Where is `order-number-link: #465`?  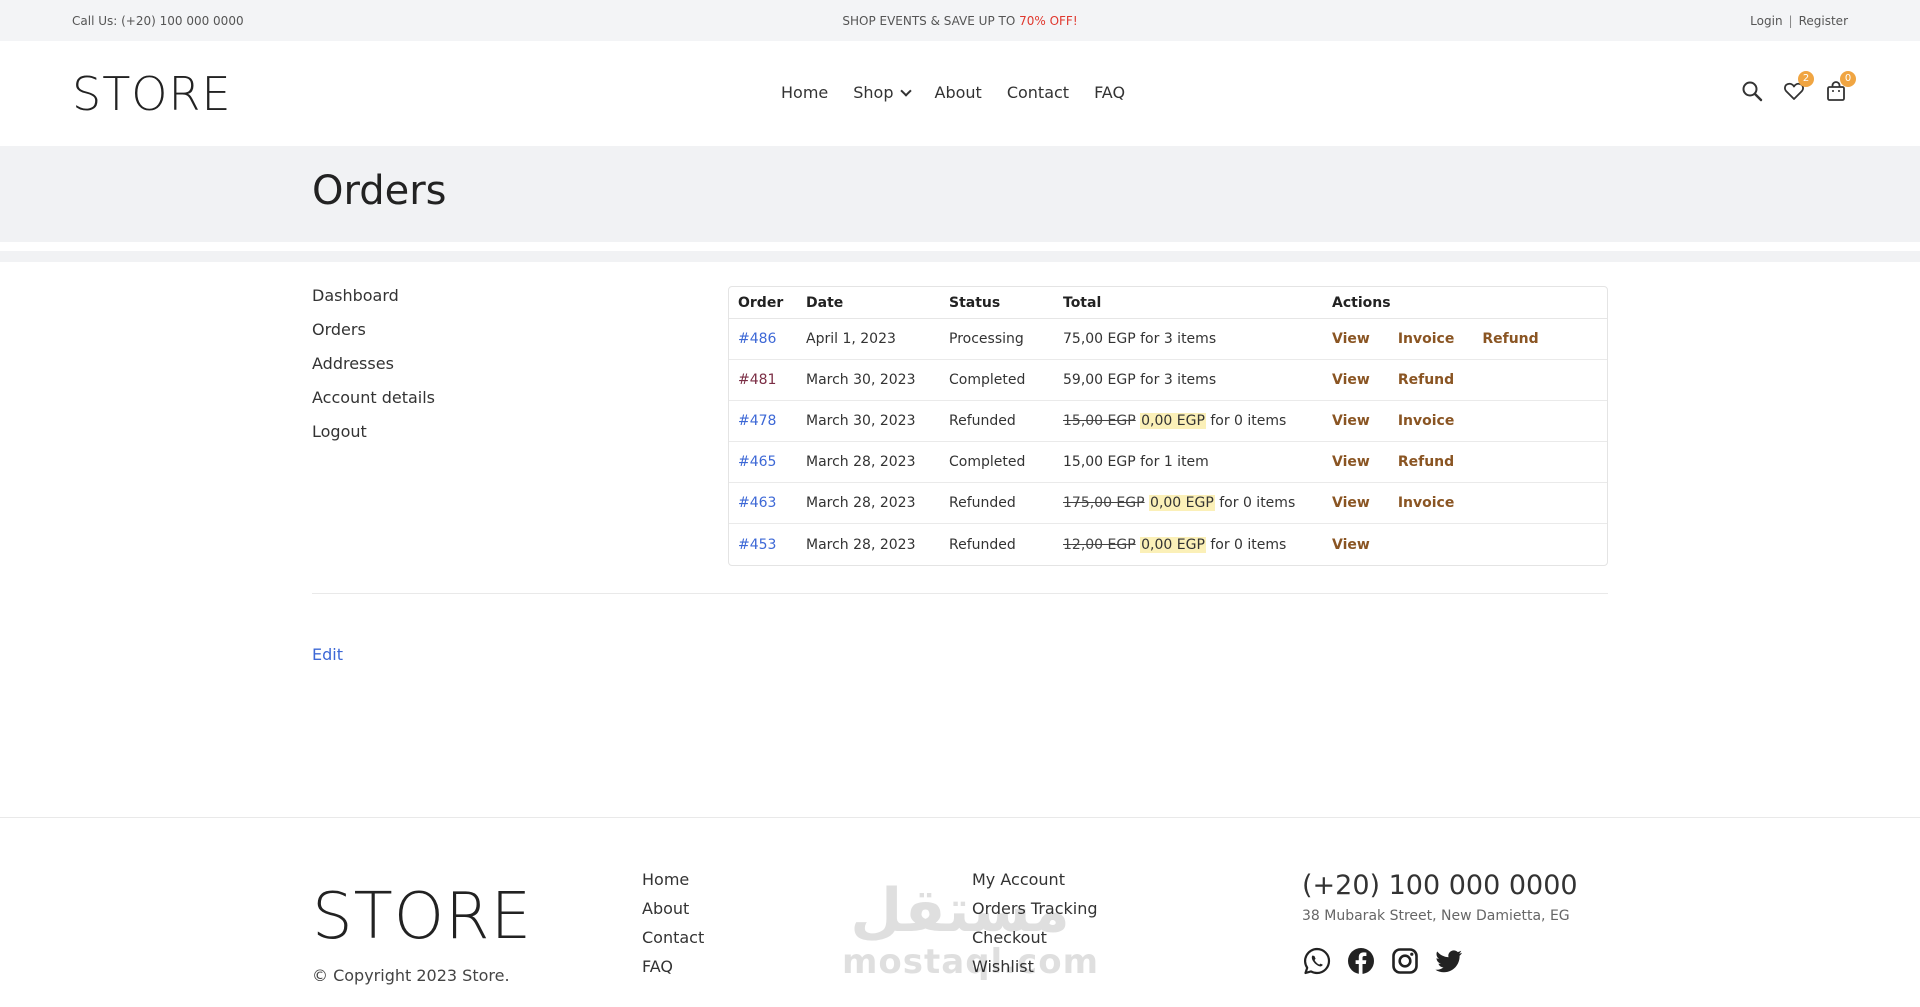 order-number-link: #465 is located at coordinates (757, 462).